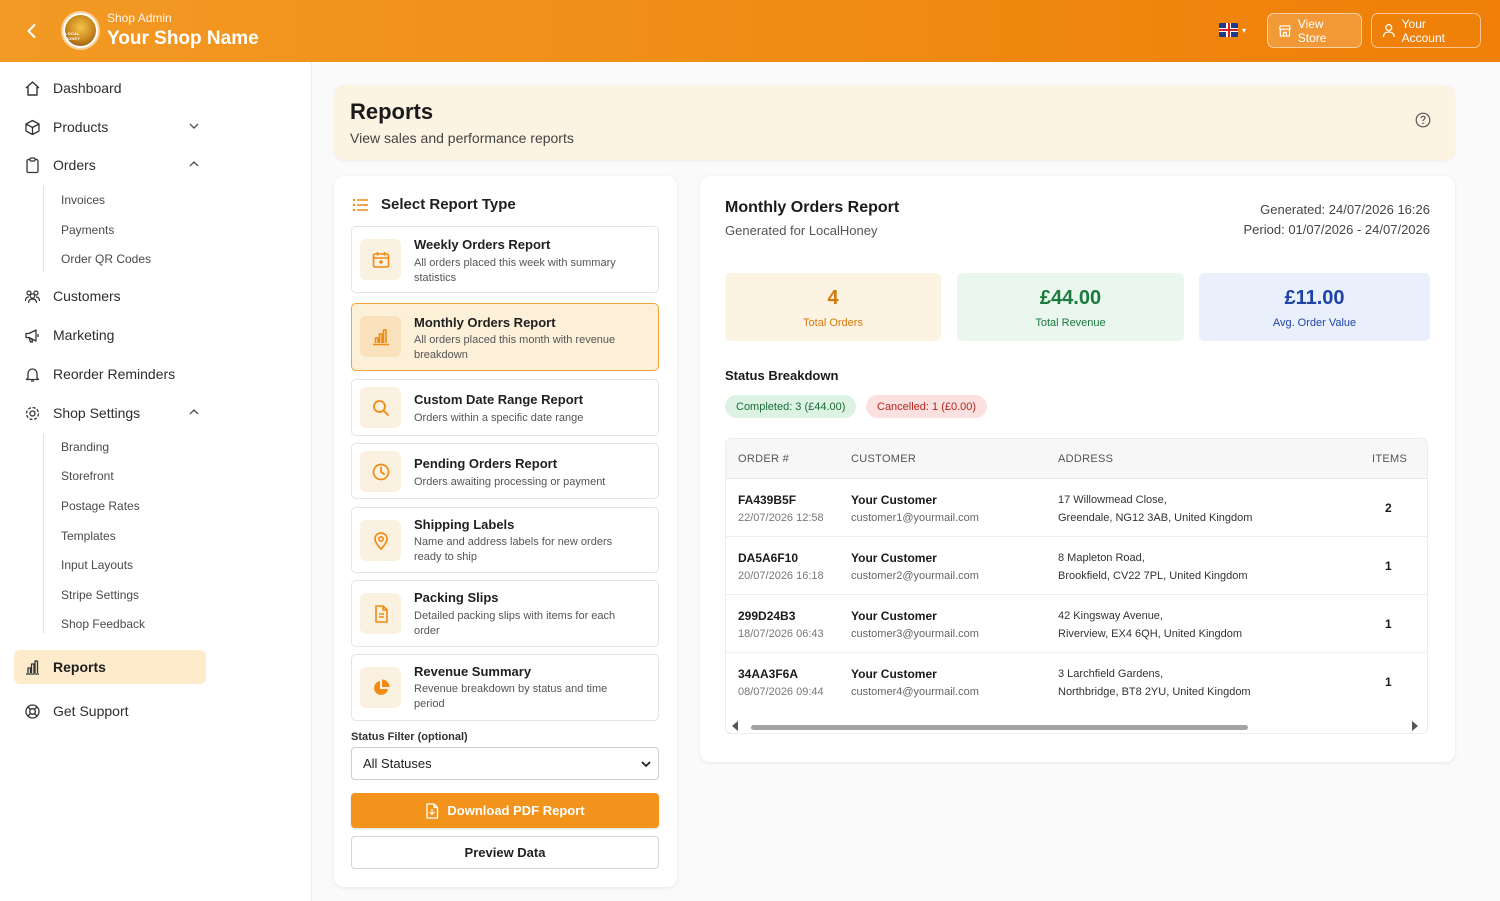  What do you see at coordinates (1154, 692) in the screenshot?
I see `address-line-2: Northbridge, BT8 2YU, United Kingdom` at bounding box center [1154, 692].